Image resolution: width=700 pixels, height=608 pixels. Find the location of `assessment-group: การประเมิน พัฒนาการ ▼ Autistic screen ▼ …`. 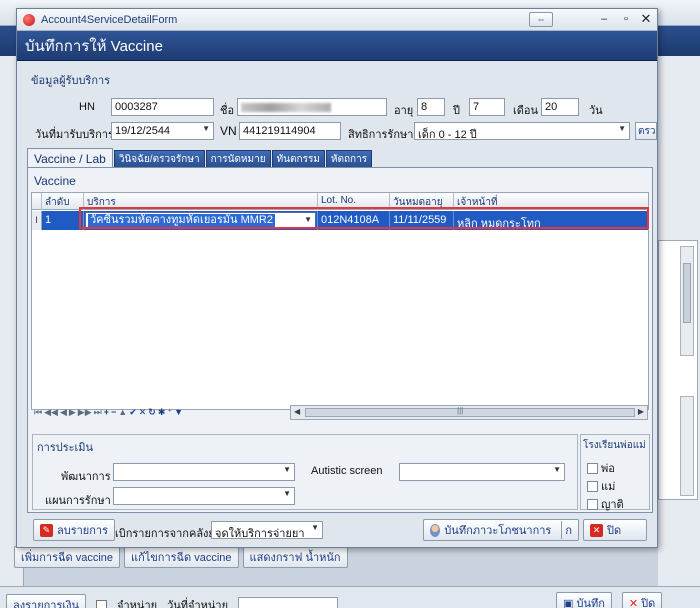

assessment-group: การประเมิน พัฒนาการ ▼ Autistic screen ▼ … is located at coordinates (305, 472).